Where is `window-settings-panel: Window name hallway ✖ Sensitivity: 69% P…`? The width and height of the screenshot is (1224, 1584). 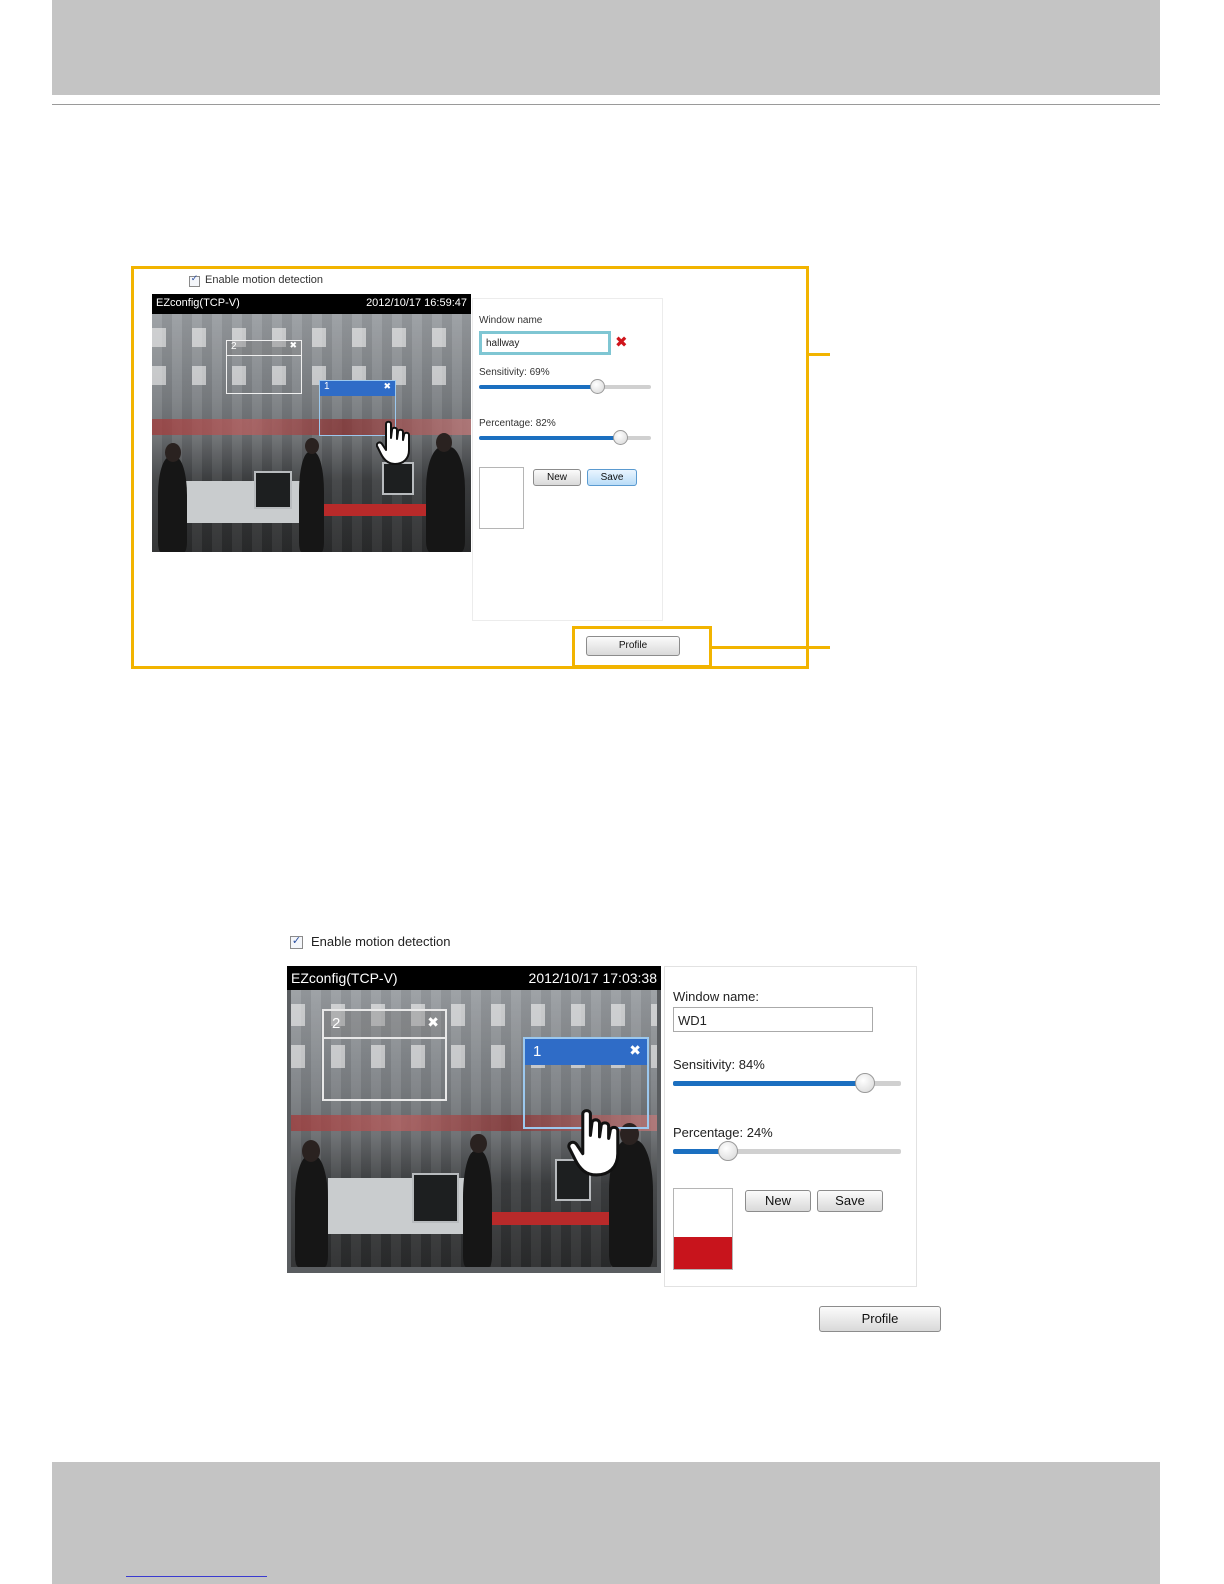 window-settings-panel: Window name hallway ✖ Sensitivity: 69% P… is located at coordinates (567, 459).